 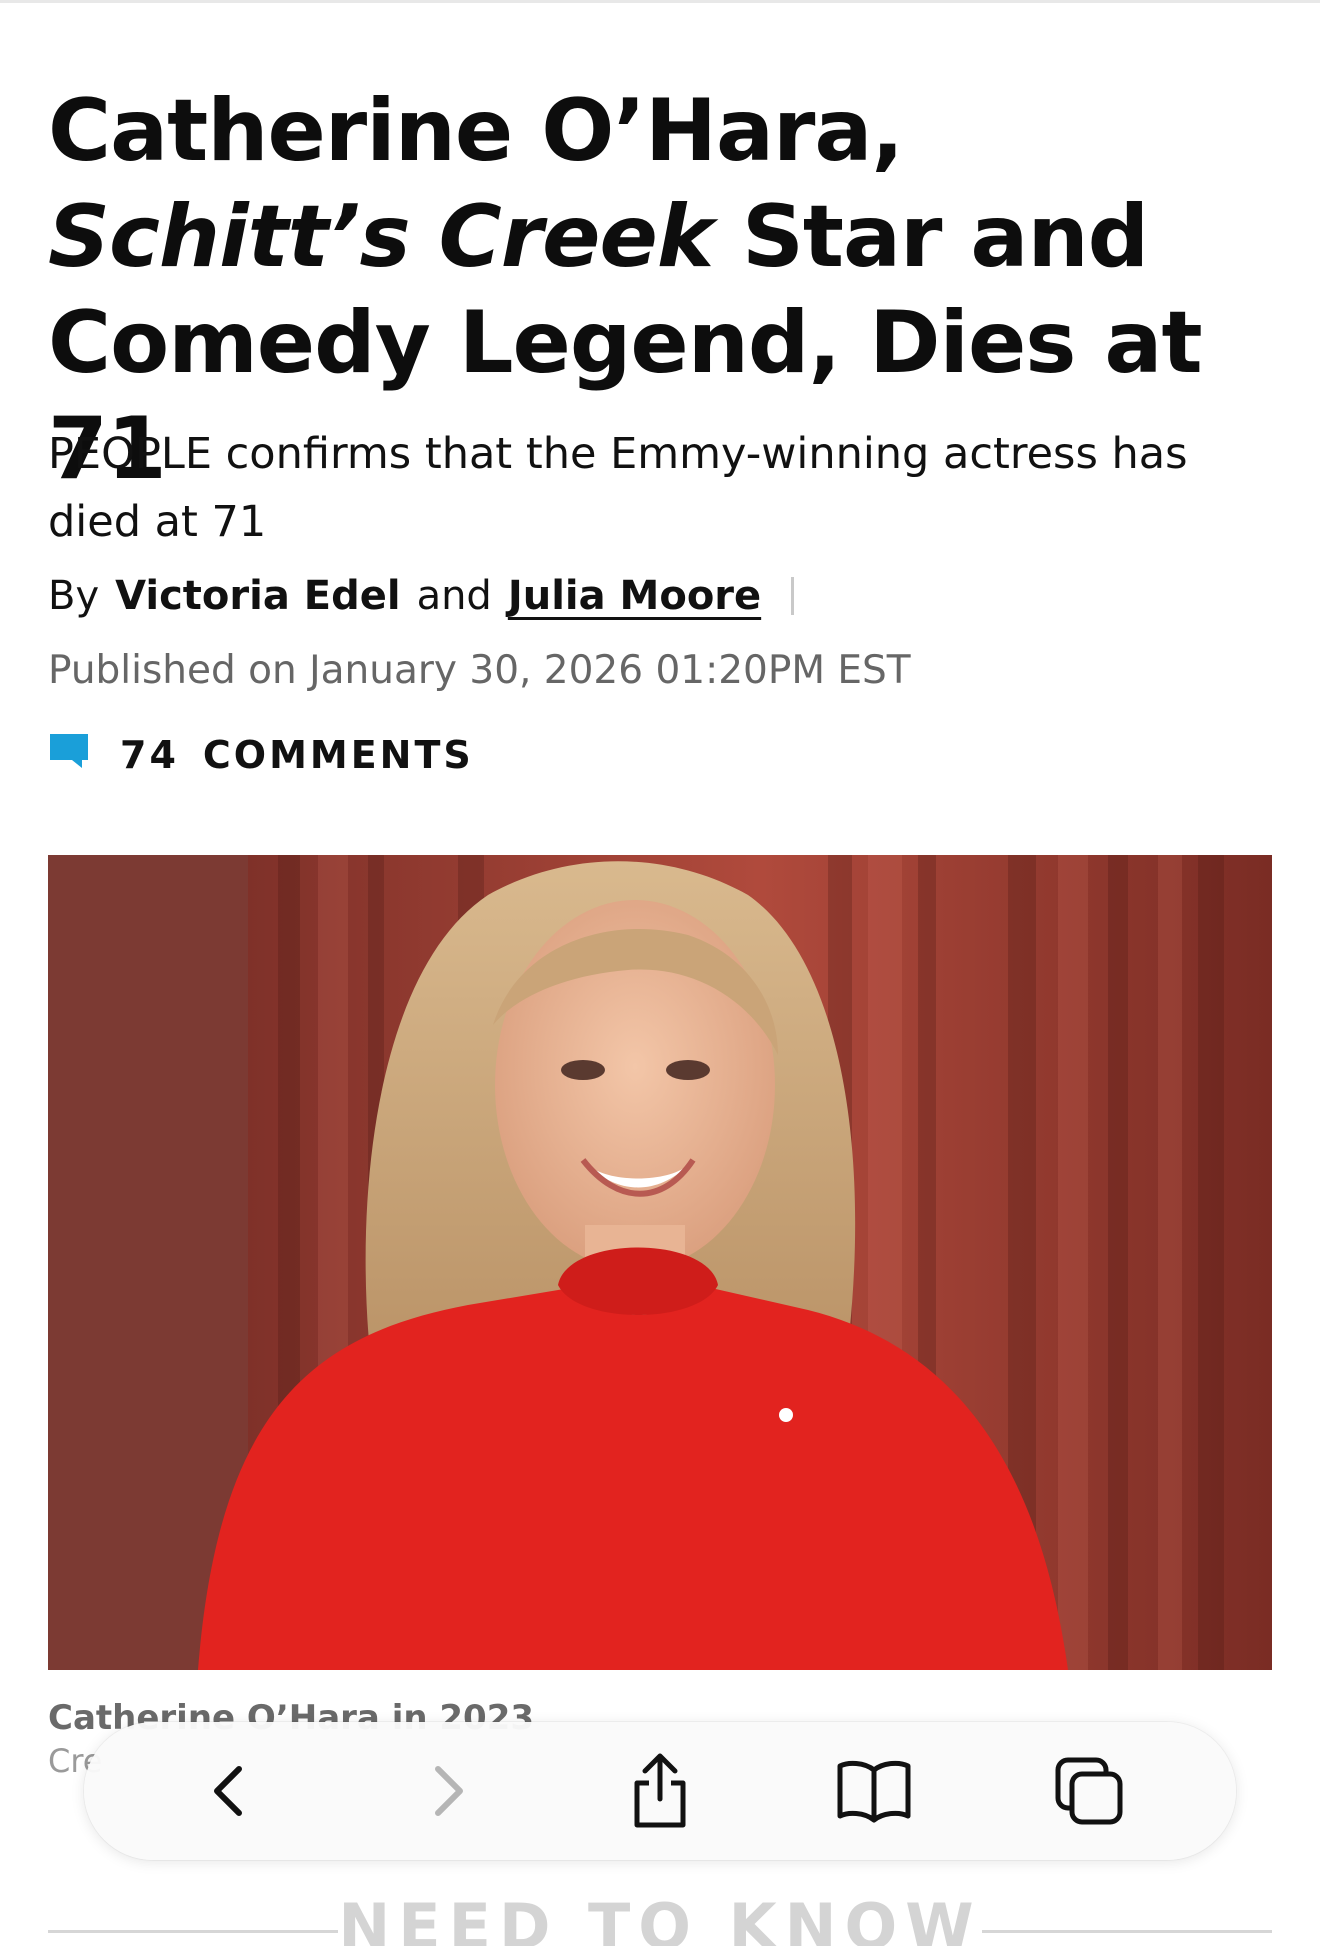 I want to click on comment-icon, so click(x=69, y=755).